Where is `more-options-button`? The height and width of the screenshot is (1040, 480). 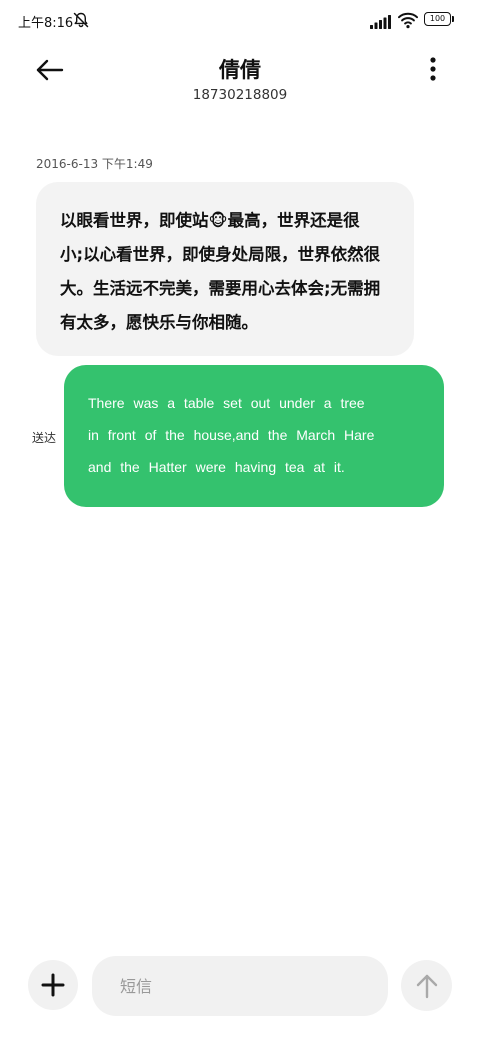 more-options-button is located at coordinates (433, 69).